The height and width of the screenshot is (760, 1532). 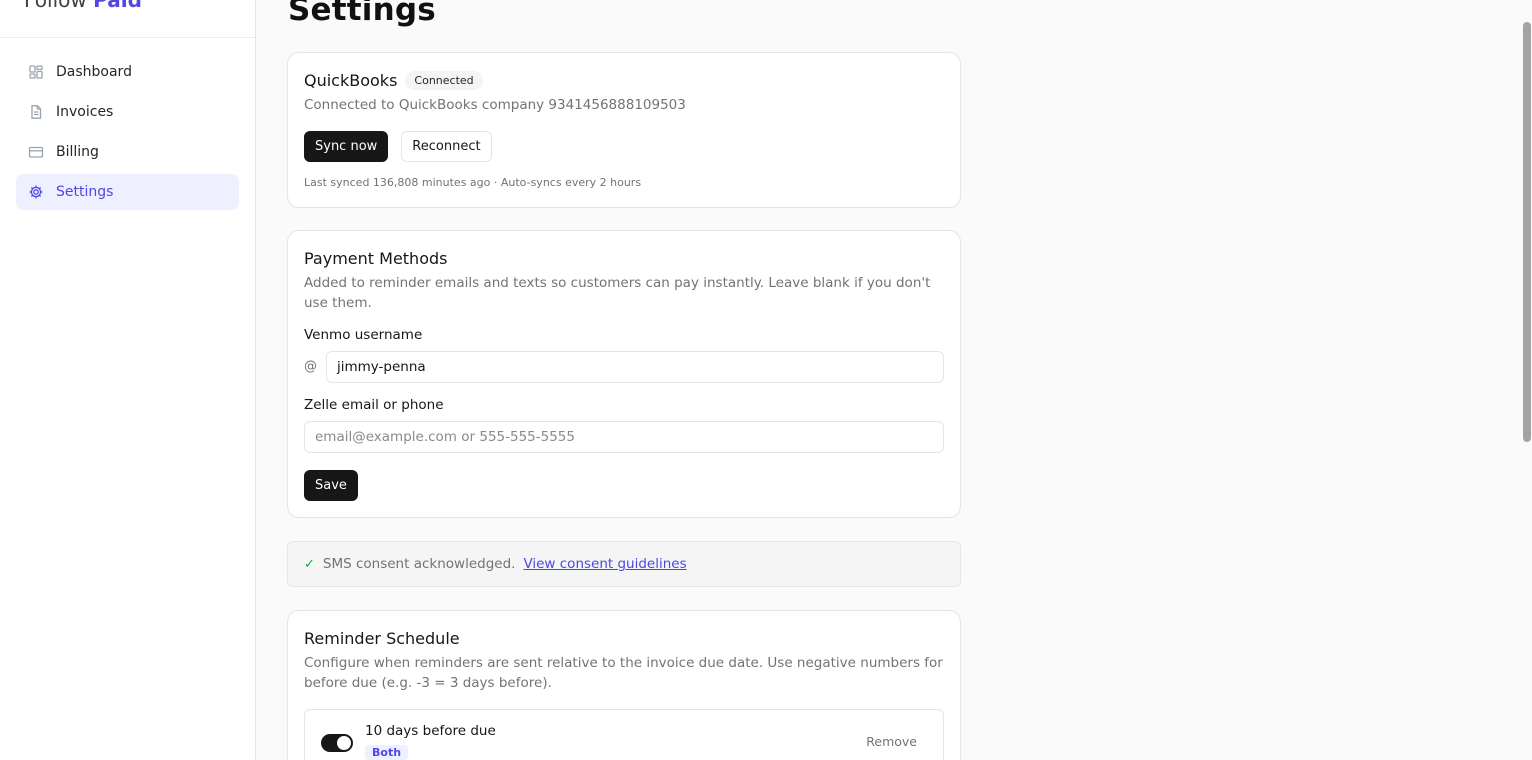 What do you see at coordinates (891, 741) in the screenshot?
I see `remove-button: Remove` at bounding box center [891, 741].